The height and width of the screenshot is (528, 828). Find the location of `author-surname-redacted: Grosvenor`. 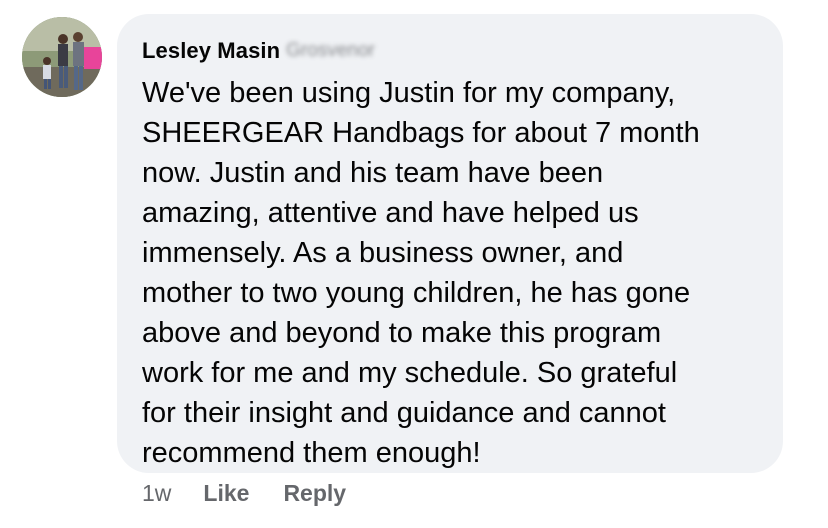

author-surname-redacted: Grosvenor is located at coordinates (330, 50).